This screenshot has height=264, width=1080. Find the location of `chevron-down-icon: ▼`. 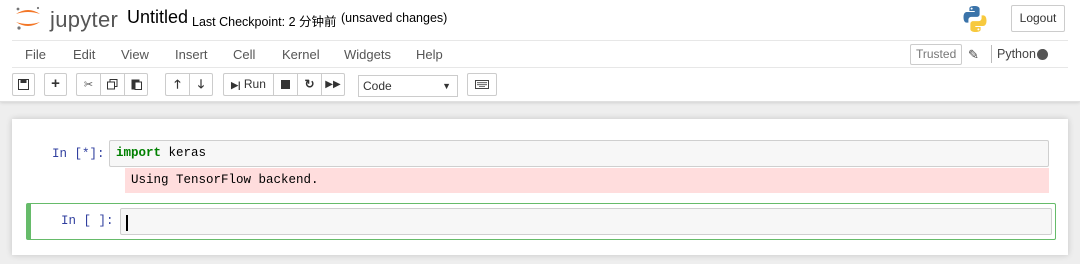

chevron-down-icon: ▼ is located at coordinates (446, 86).